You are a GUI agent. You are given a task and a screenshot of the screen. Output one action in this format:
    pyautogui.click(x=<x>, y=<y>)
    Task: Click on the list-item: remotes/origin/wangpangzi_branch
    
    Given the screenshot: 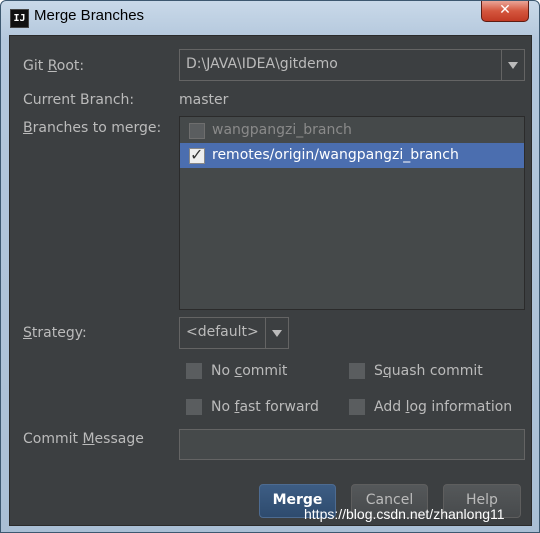 What is the action you would take?
    pyautogui.click(x=352, y=155)
    